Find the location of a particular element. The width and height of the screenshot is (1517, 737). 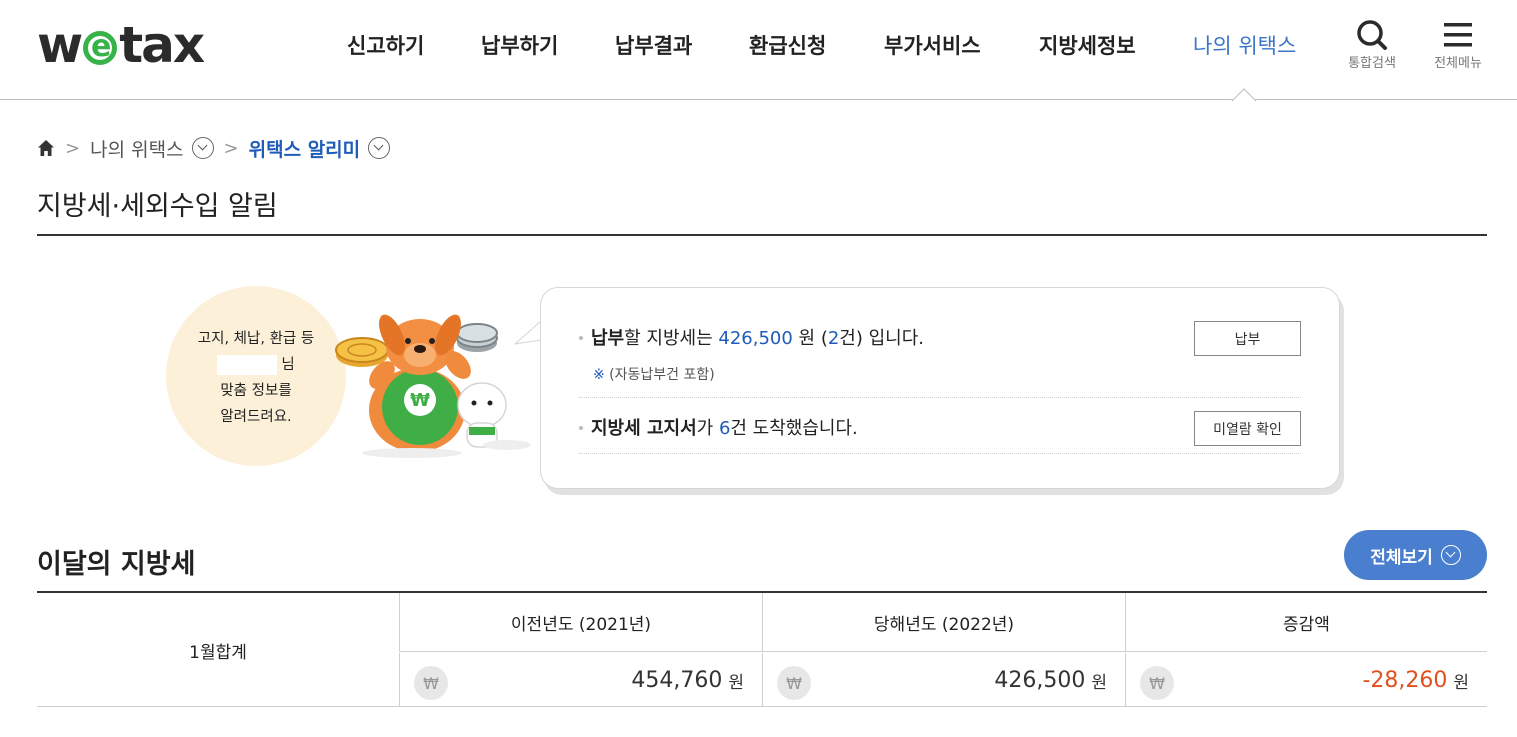

nav-item-refund: 환급신청 is located at coordinates (787, 45).